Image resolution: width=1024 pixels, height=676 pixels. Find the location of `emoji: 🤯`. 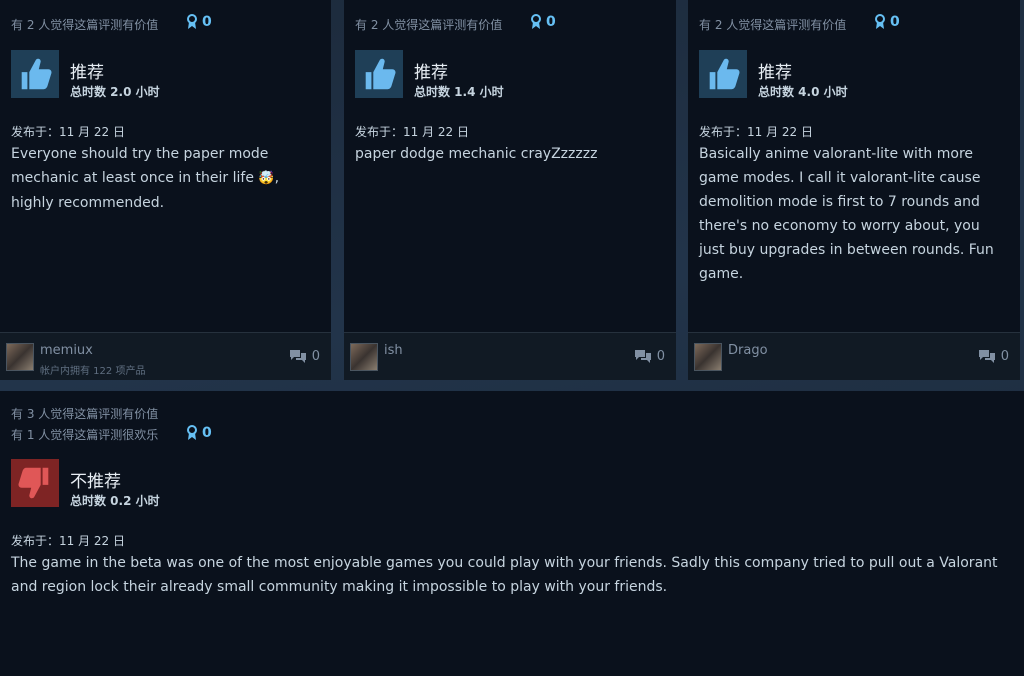

emoji: 🤯 is located at coordinates (266, 178).